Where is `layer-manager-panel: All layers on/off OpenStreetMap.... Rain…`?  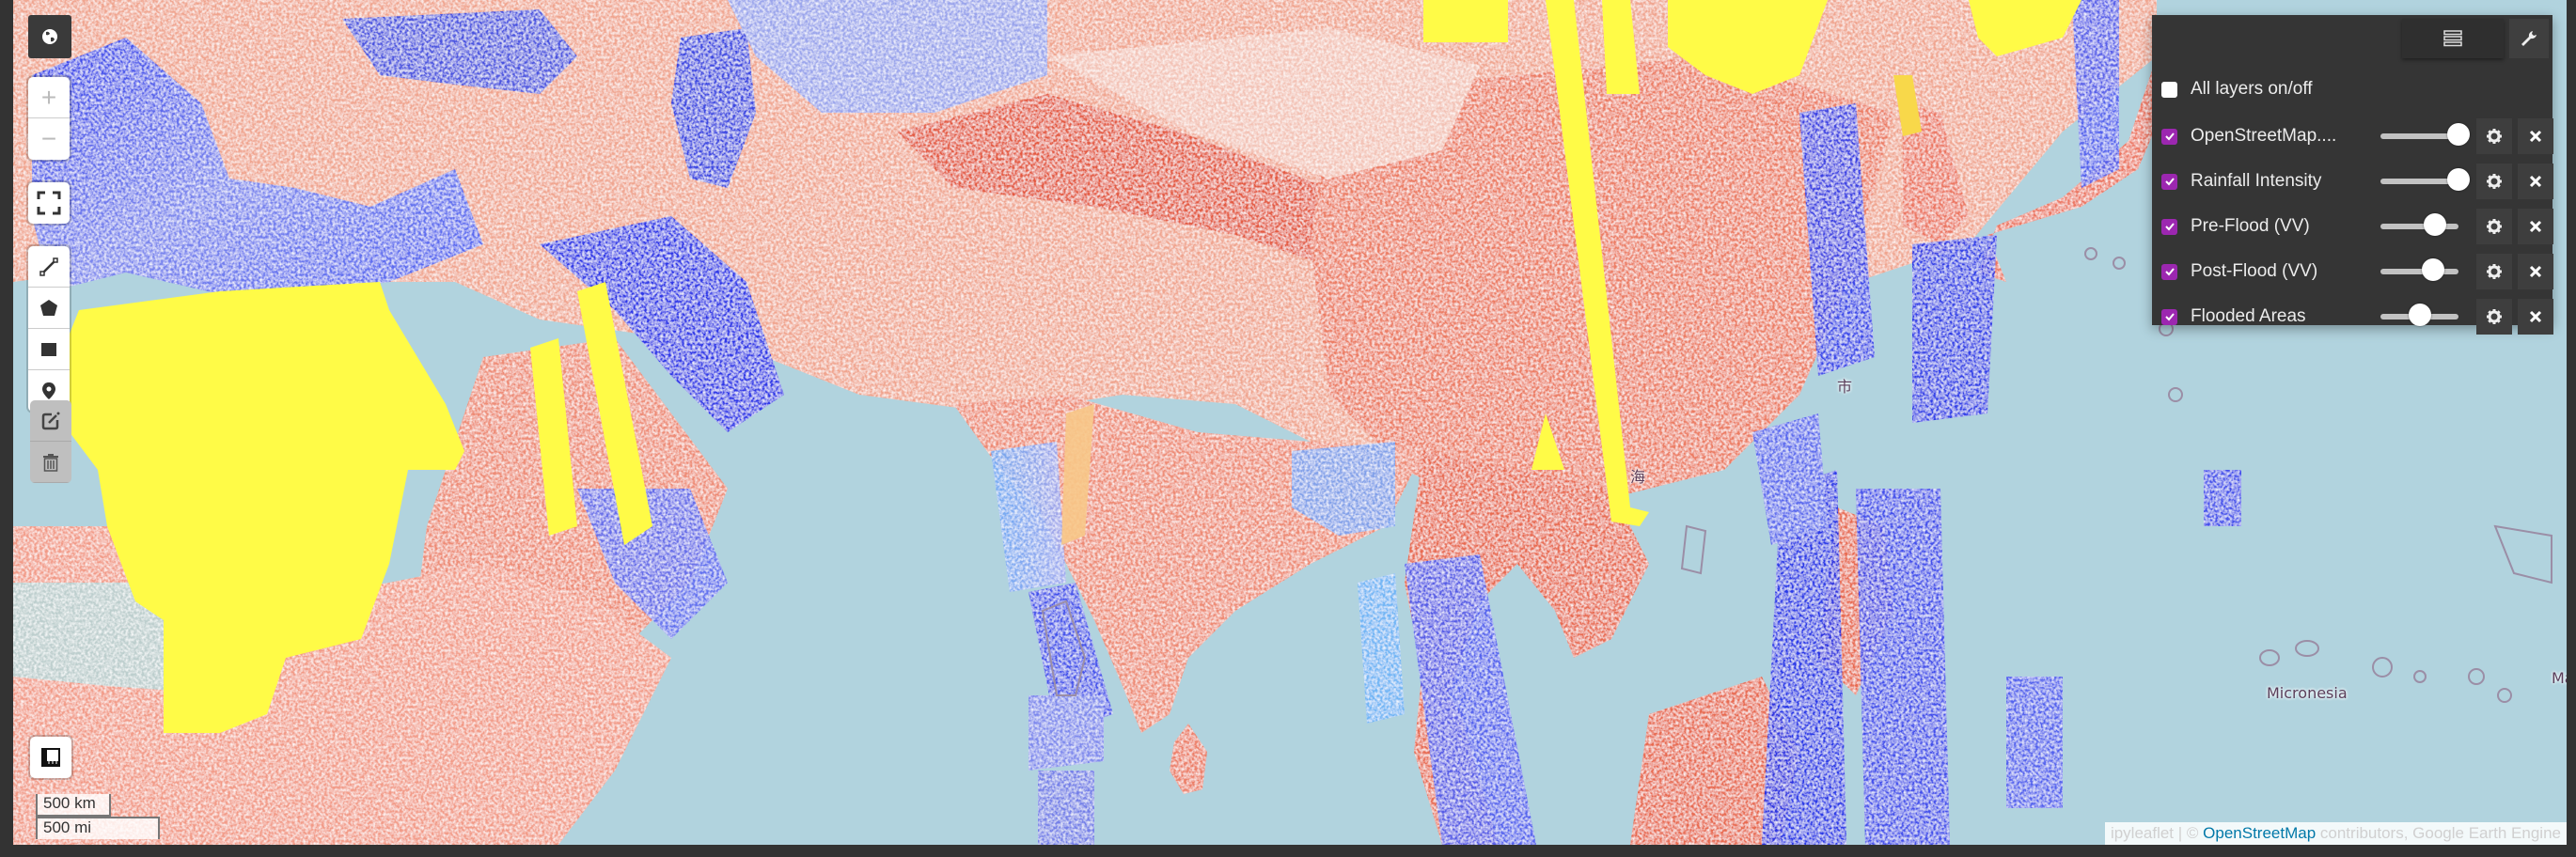 layer-manager-panel: All layers on/off OpenStreetMap.... Rain… is located at coordinates (2353, 175).